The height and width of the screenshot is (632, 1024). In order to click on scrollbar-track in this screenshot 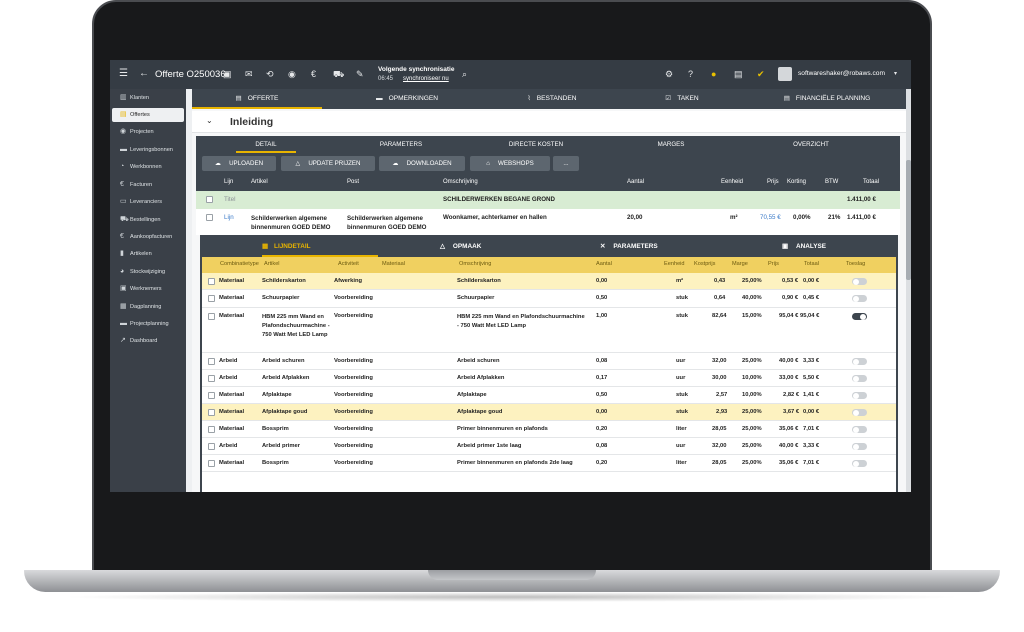, I will do `click(908, 290)`.